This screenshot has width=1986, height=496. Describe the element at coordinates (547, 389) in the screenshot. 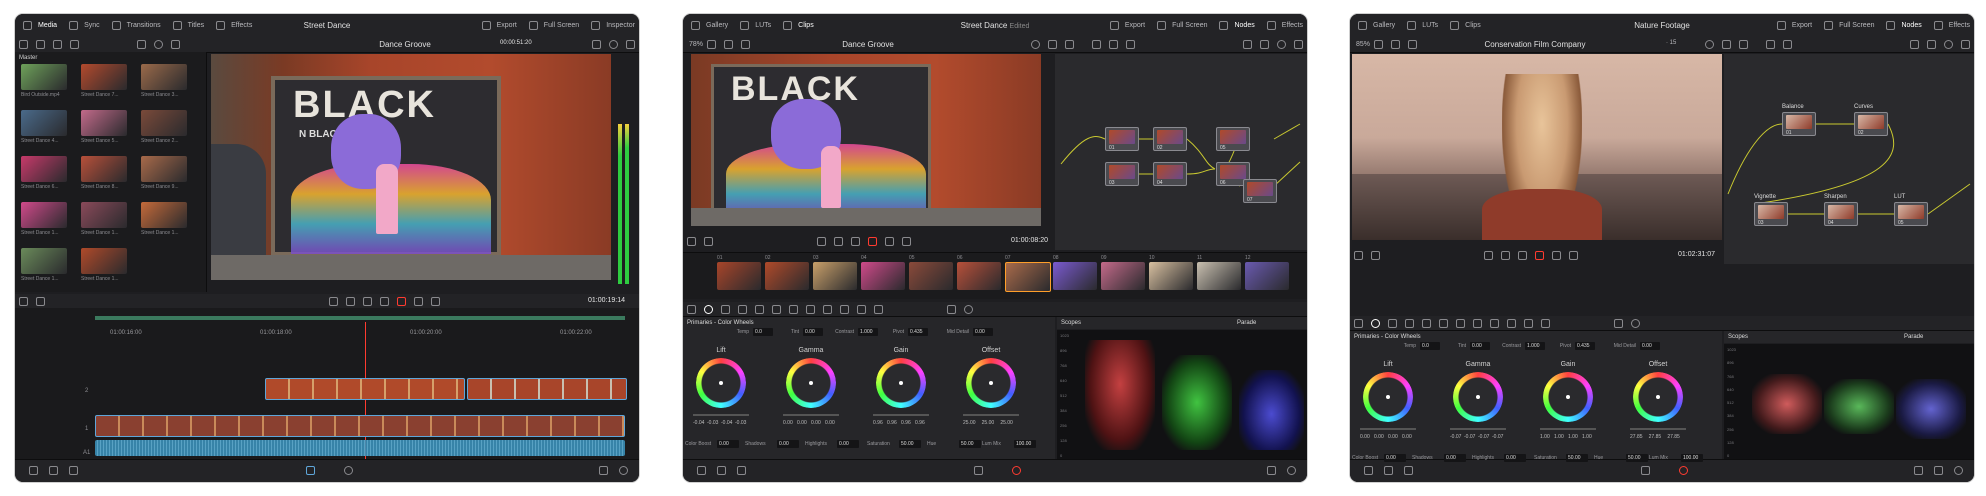

I see `timeline-clip-v2b` at that location.